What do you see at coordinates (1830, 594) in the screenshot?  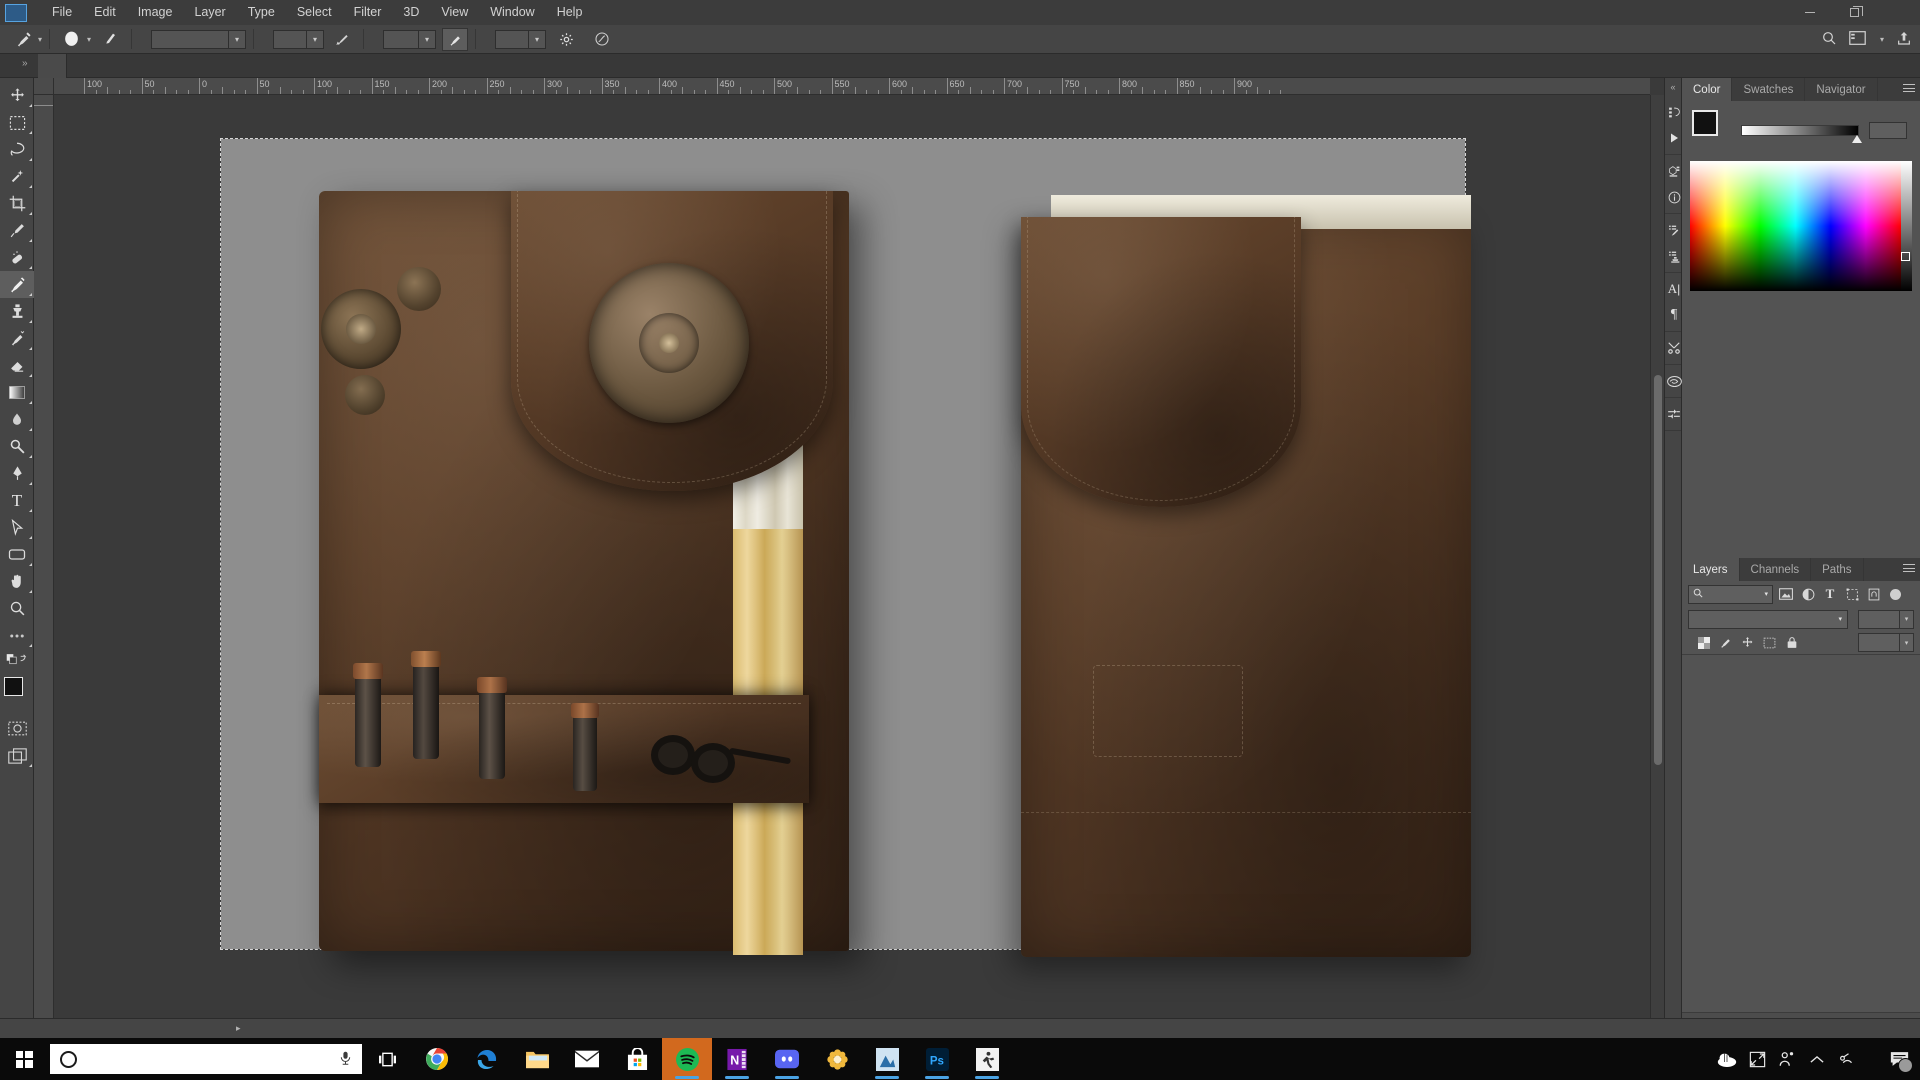 I see `type-filter-icon: T` at bounding box center [1830, 594].